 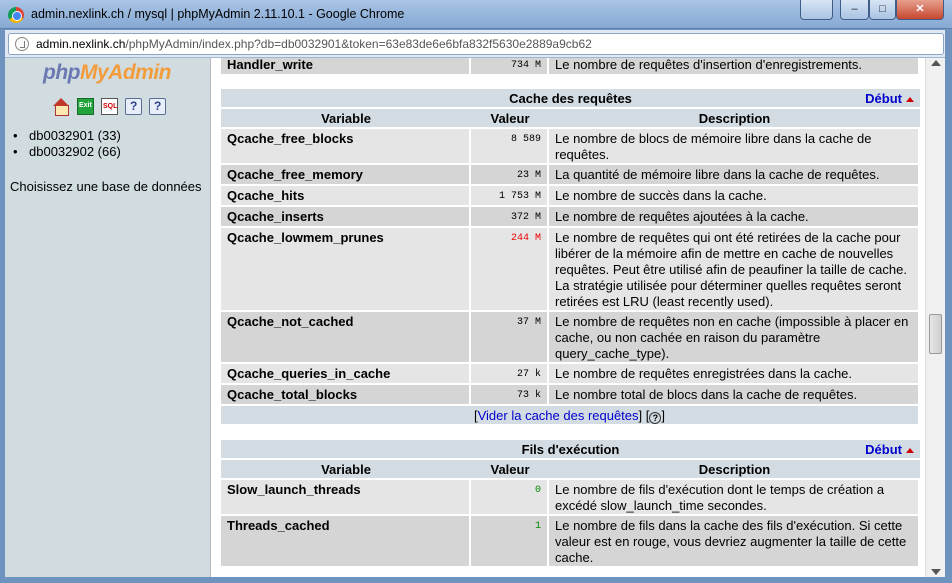 I want to click on variable-cell: Threads_cached, so click(x=346, y=542).